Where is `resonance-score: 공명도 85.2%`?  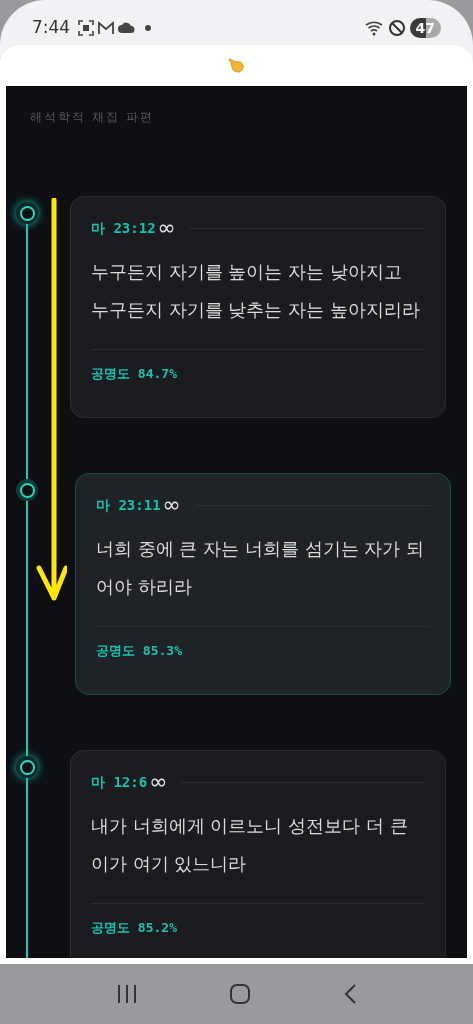
resonance-score: 공명도 85.2% is located at coordinates (134, 928).